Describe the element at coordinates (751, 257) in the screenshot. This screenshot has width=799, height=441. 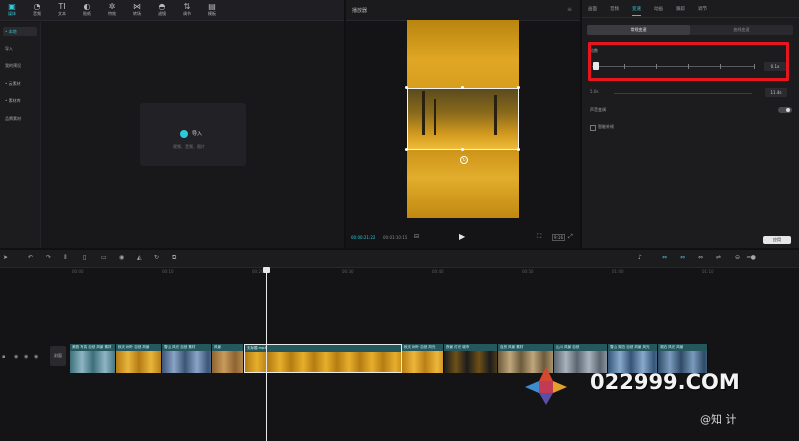
I see `zoom-slider-icon: ━●` at that location.